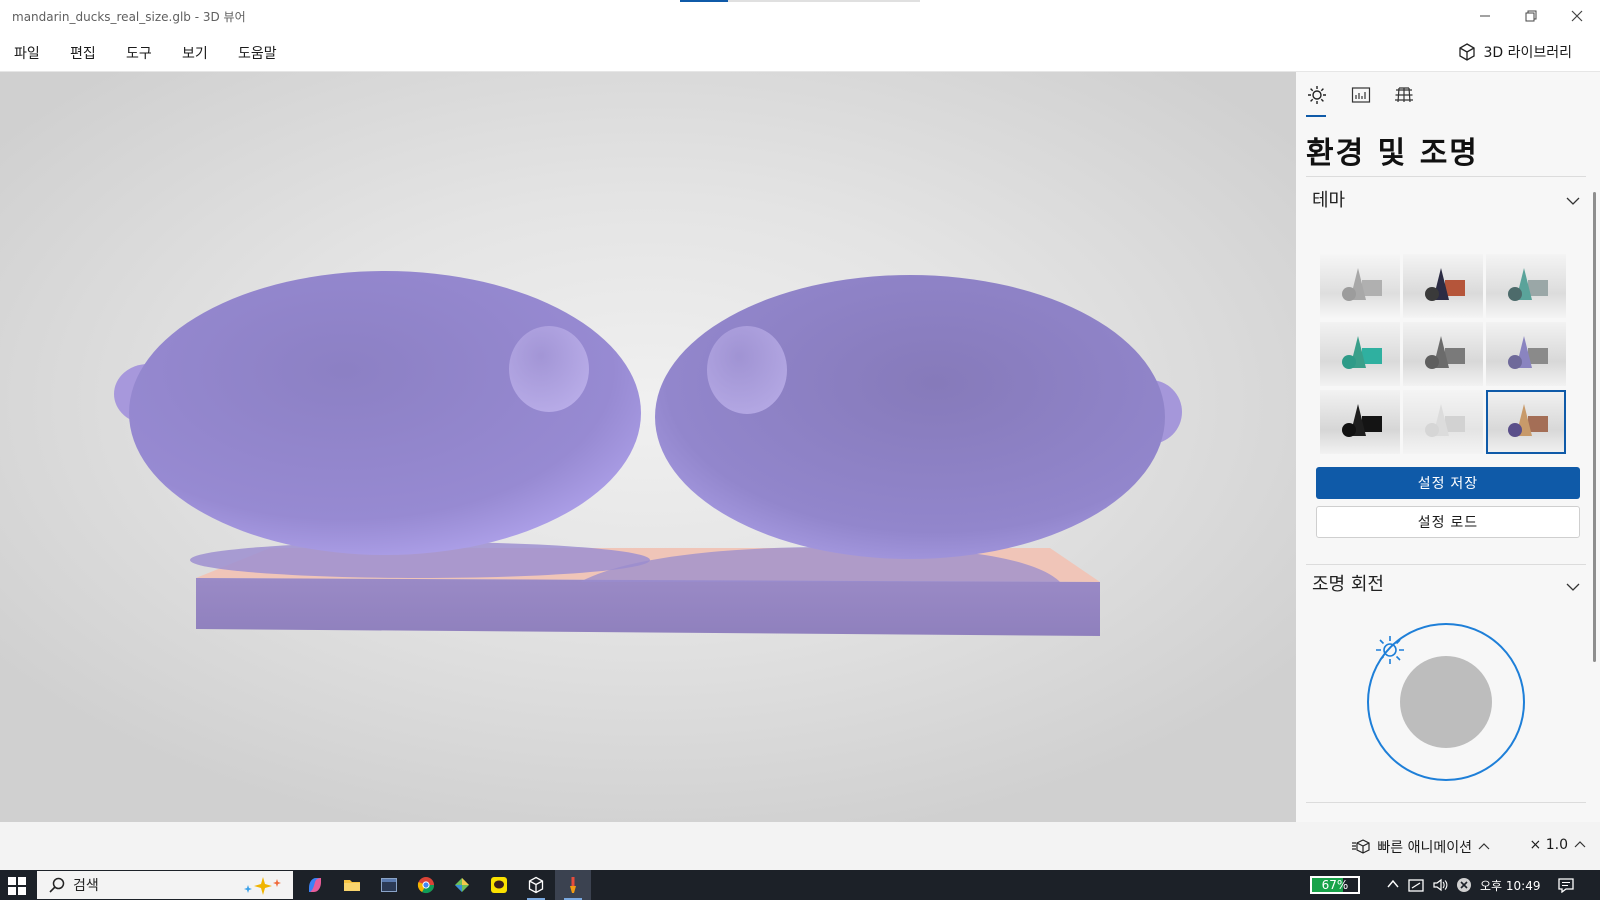 This screenshot has width=1600, height=900. I want to click on diamond-app-icon, so click(462, 885).